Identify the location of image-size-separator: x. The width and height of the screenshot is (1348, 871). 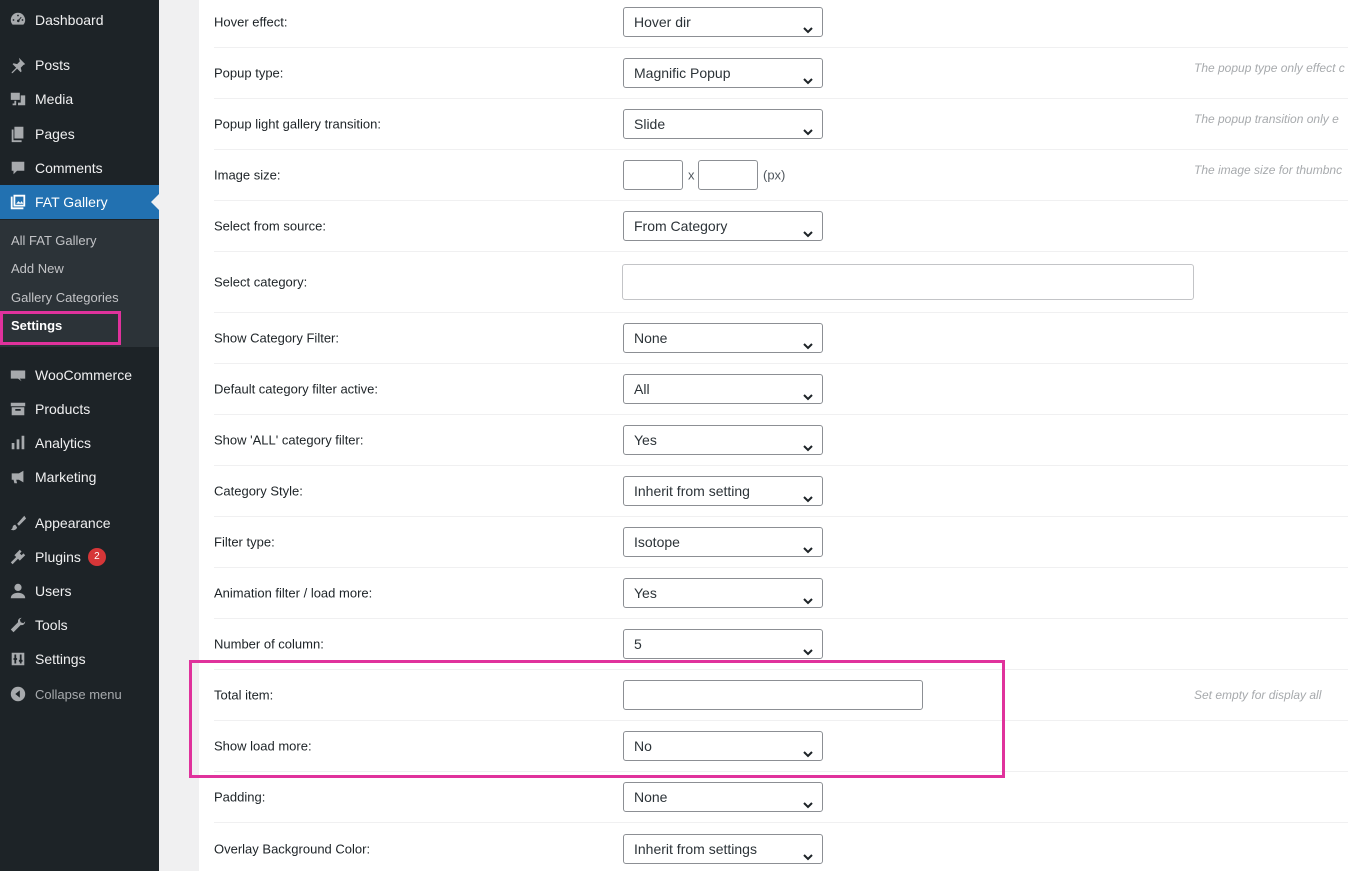
(691, 175).